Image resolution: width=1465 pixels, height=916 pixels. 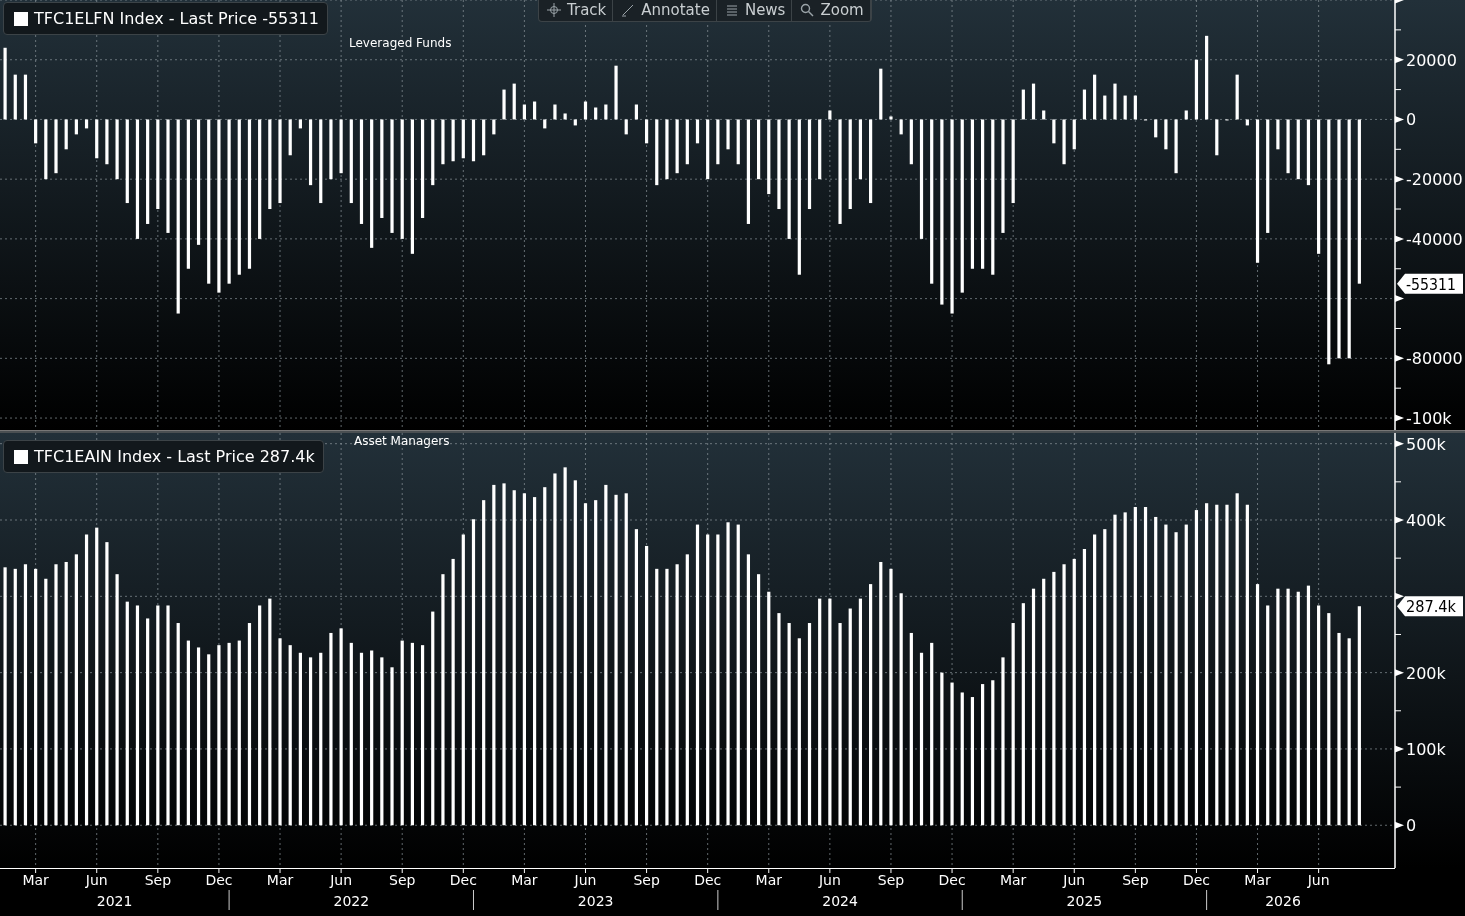 I want to click on axis-label: 20000, so click(x=1431, y=60).